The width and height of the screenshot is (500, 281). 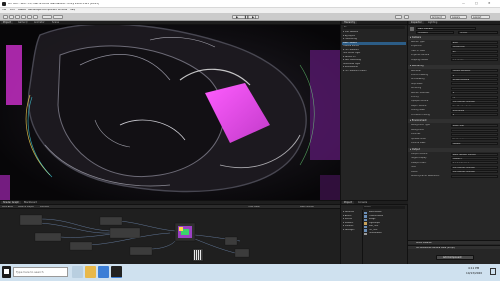 What do you see at coordinates (416, 46) in the screenshot?
I see `property-label: Projection` at bounding box center [416, 46].